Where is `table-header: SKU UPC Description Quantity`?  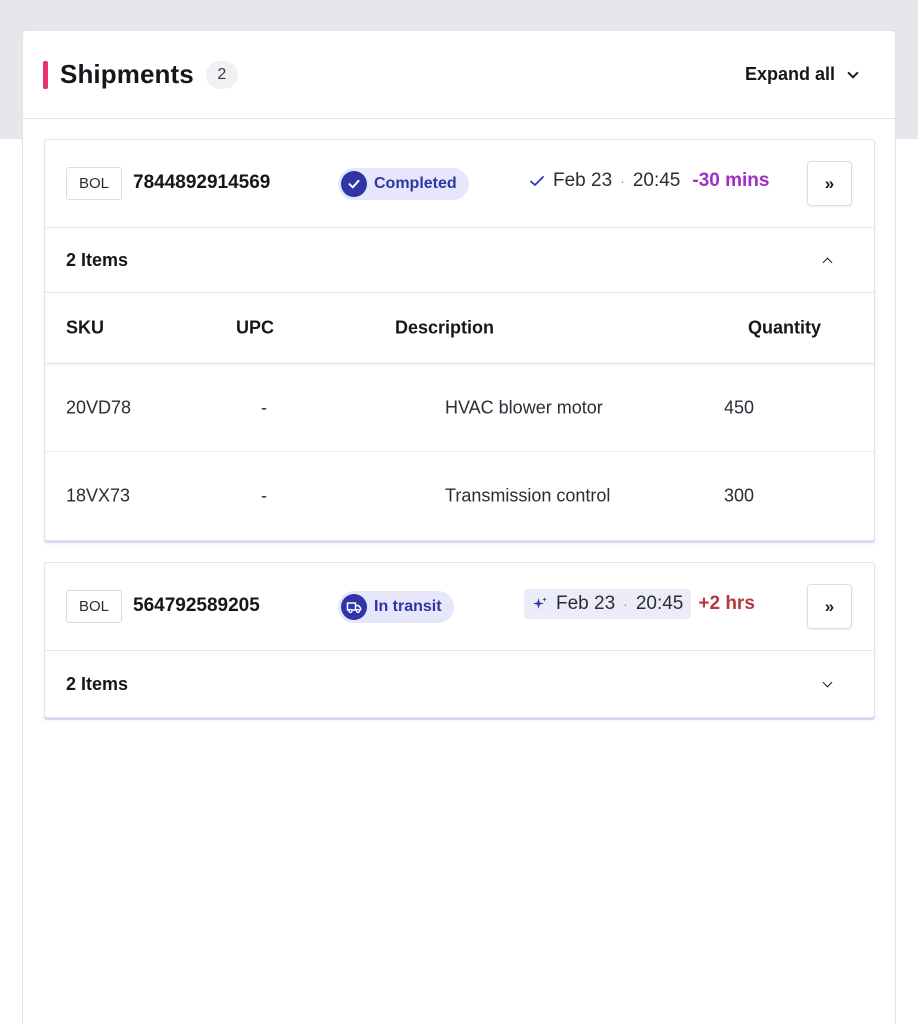 table-header: SKU UPC Description Quantity is located at coordinates (459, 328).